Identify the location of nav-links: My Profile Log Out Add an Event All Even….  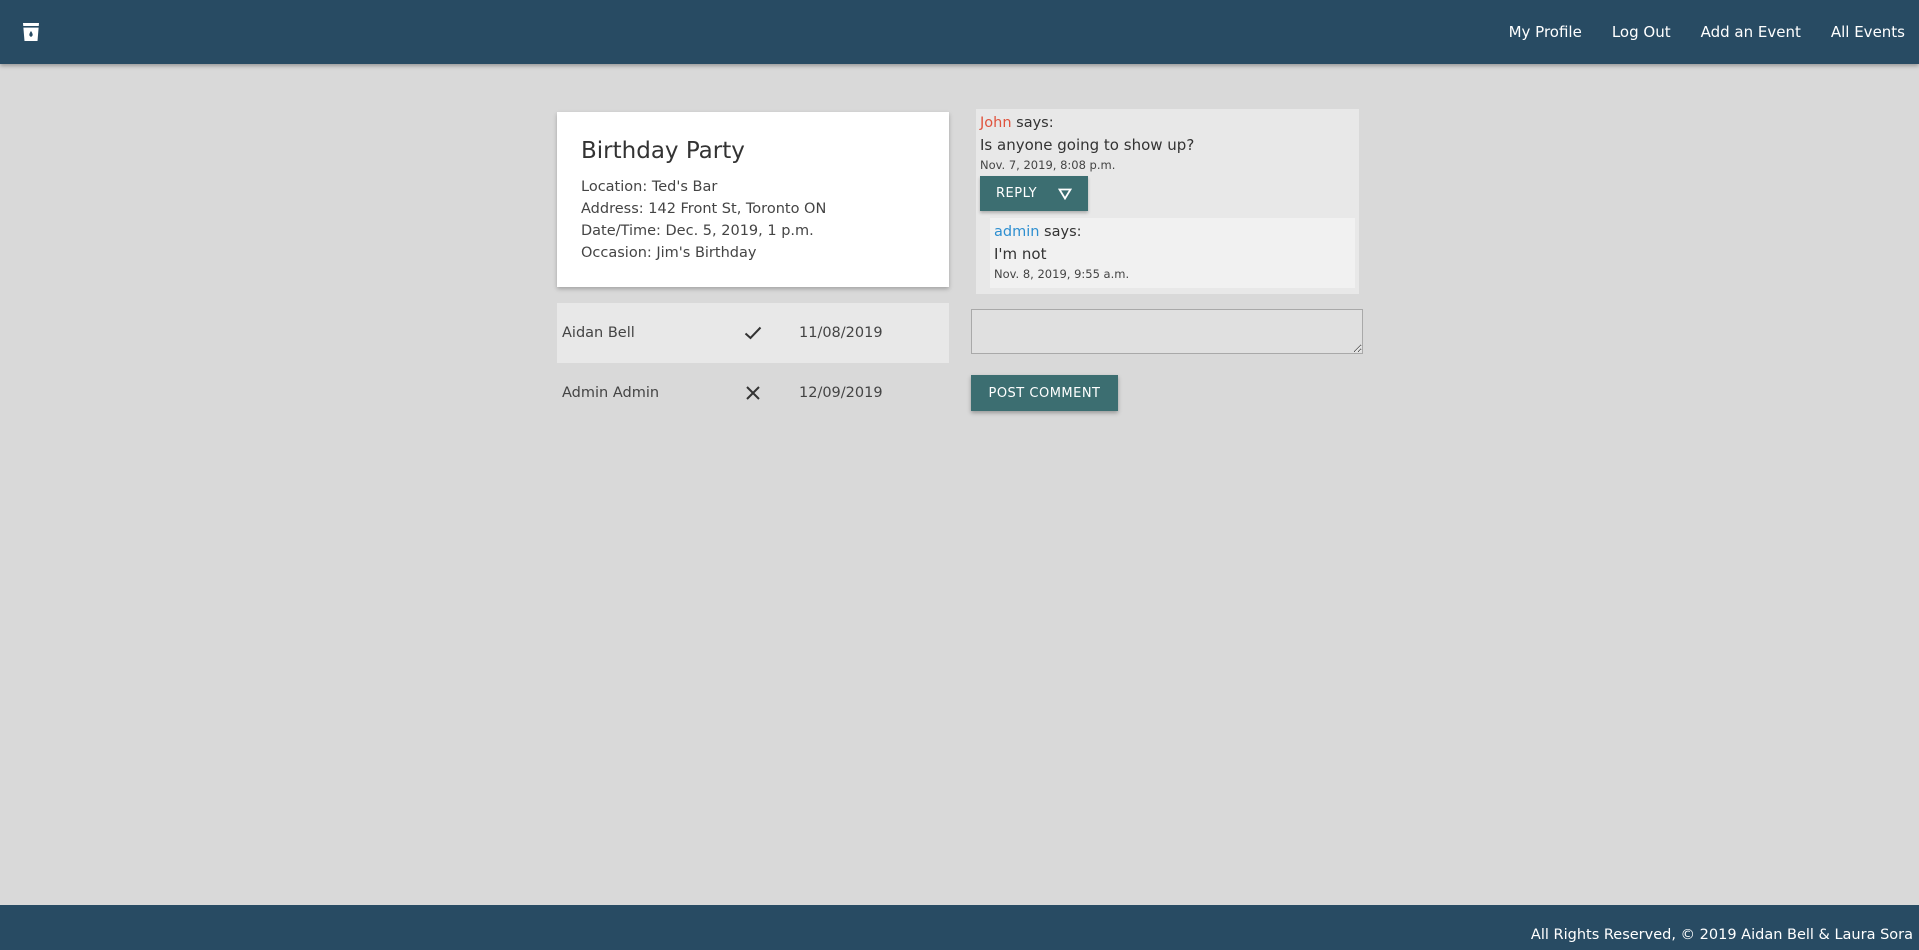
(1706, 32).